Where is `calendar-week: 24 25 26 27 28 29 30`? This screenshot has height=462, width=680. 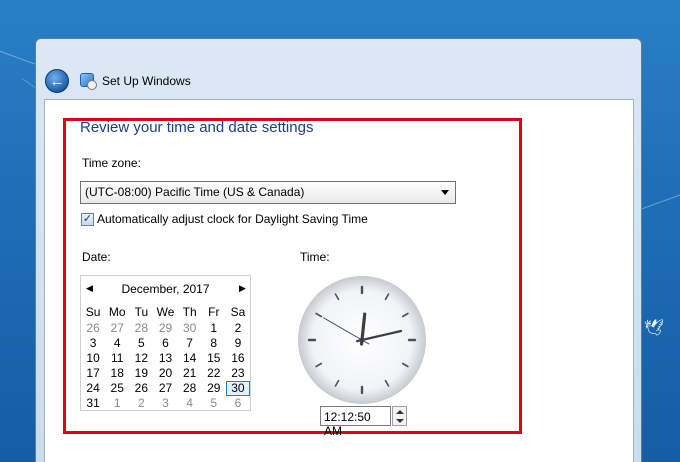 calendar-week: 24 25 26 27 28 29 30 is located at coordinates (165, 388).